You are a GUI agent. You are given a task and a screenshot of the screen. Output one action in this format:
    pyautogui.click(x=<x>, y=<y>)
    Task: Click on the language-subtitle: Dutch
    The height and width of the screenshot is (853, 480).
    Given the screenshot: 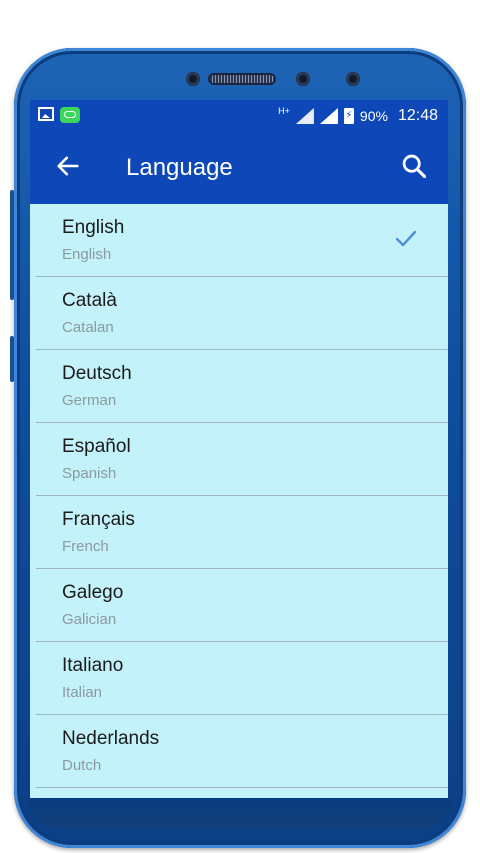 What is the action you would take?
    pyautogui.click(x=82, y=765)
    